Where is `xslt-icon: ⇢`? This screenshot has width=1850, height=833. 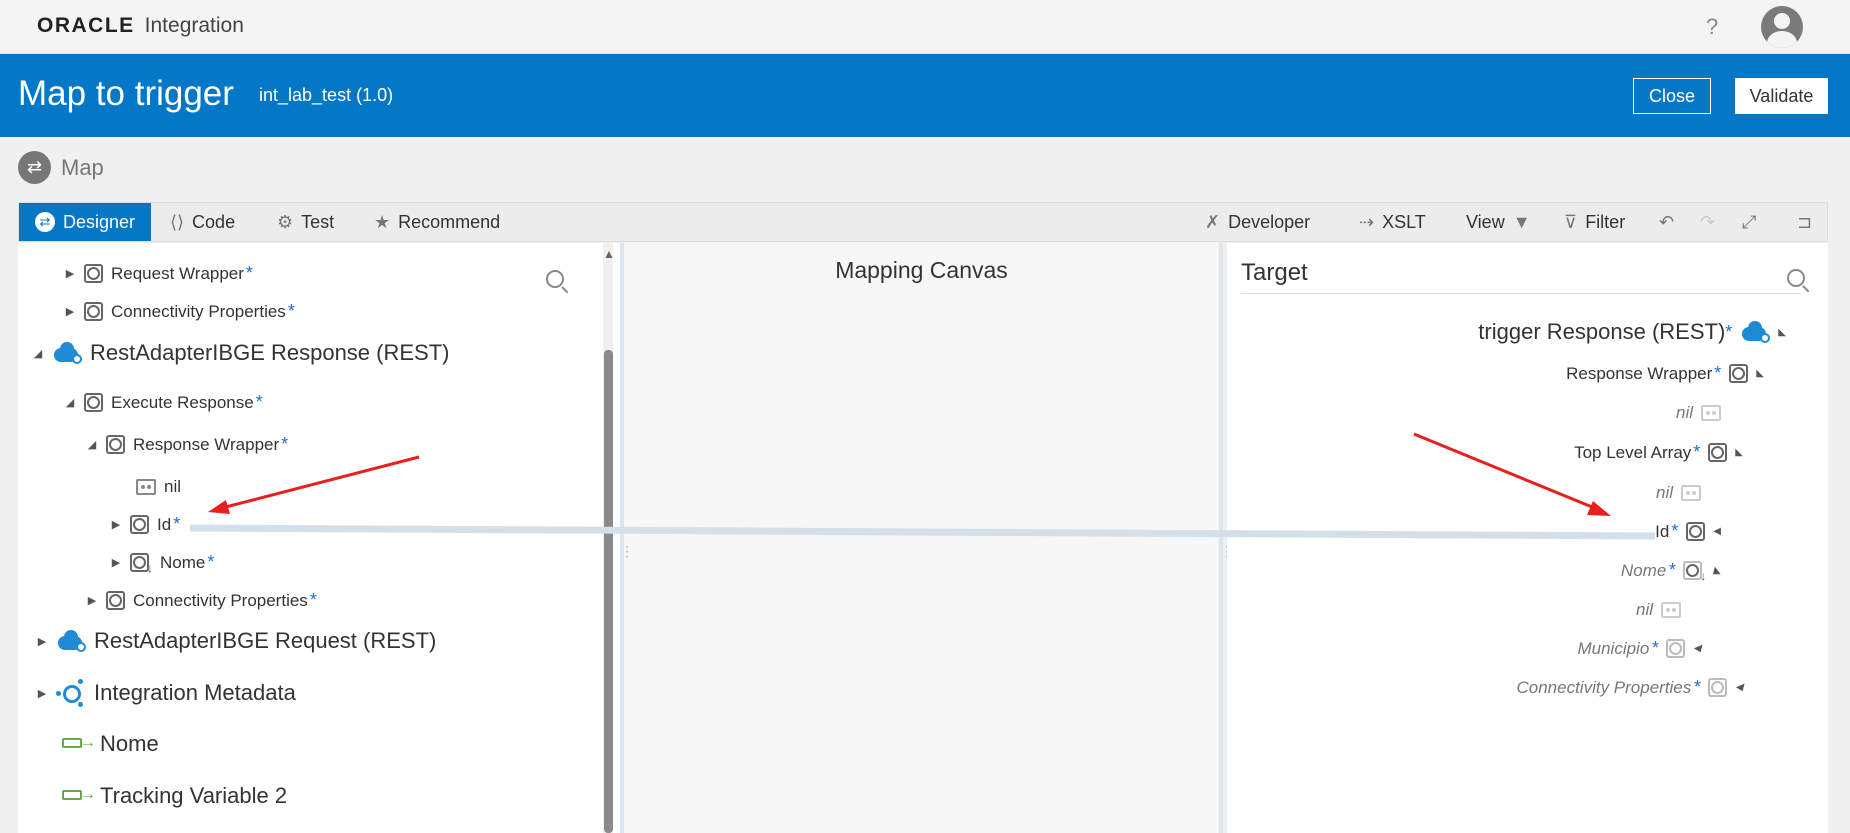 xslt-icon: ⇢ is located at coordinates (1367, 221).